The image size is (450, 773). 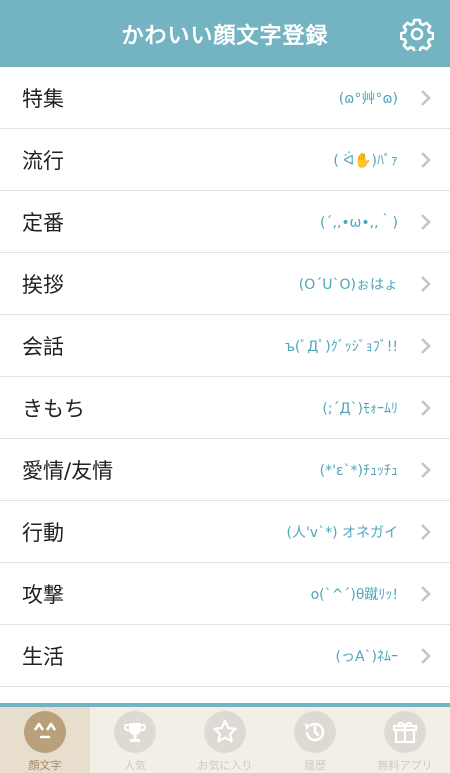 What do you see at coordinates (225, 470) in the screenshot?
I see `category-row-aijo: 愛情/友情 (*'ε`*)ﾁｭｯﾁｭ` at bounding box center [225, 470].